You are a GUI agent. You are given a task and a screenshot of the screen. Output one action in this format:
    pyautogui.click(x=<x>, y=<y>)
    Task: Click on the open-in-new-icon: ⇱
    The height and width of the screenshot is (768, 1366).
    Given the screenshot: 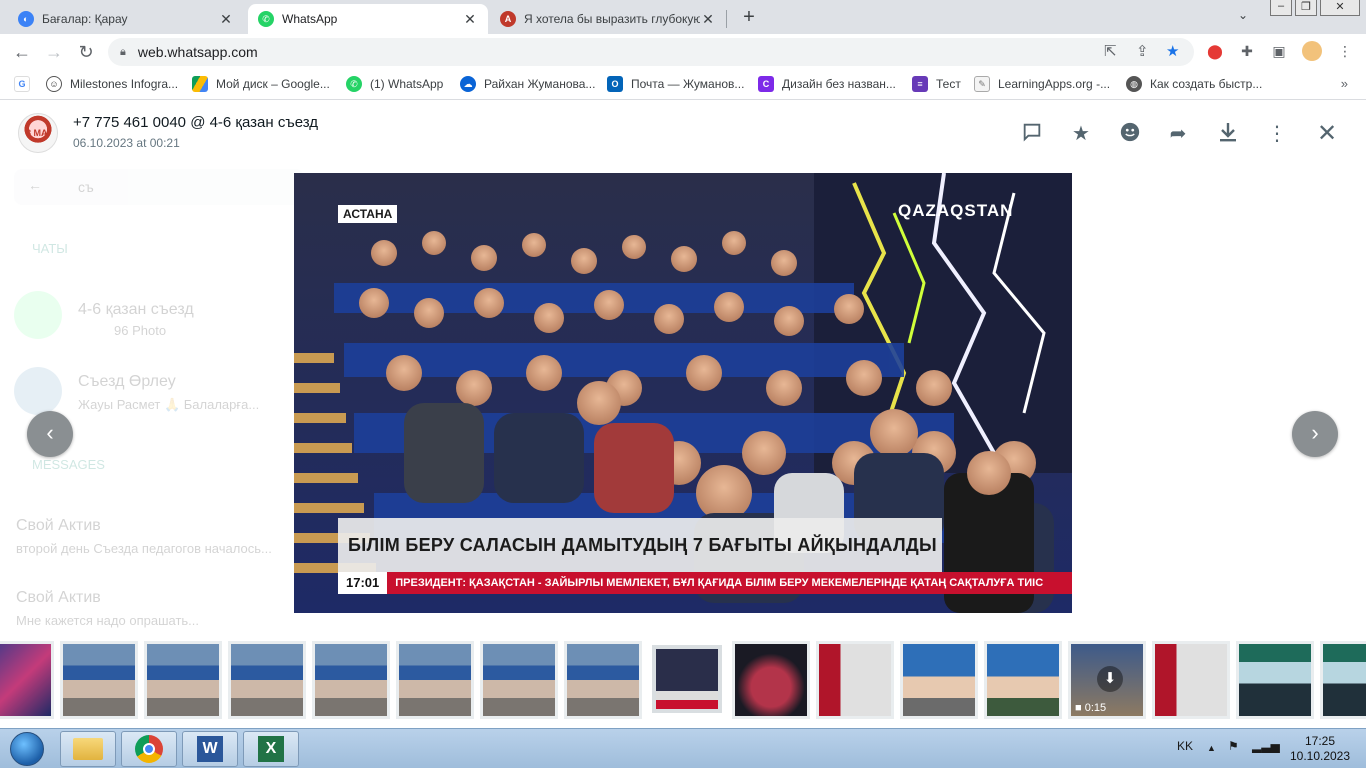 What is the action you would take?
    pyautogui.click(x=1110, y=51)
    